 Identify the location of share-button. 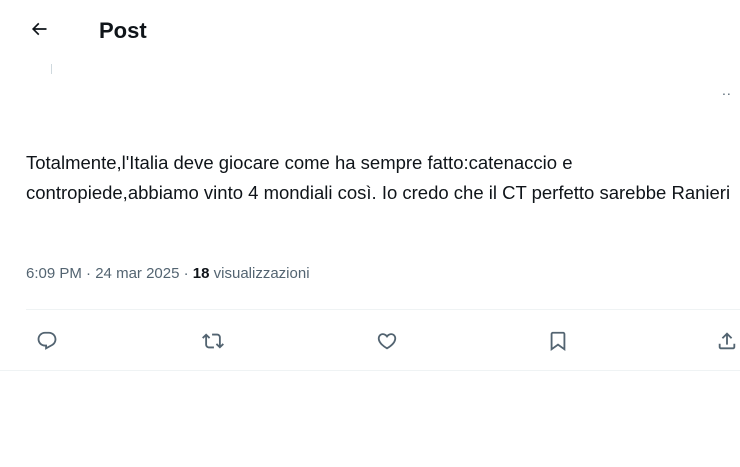
(727, 341).